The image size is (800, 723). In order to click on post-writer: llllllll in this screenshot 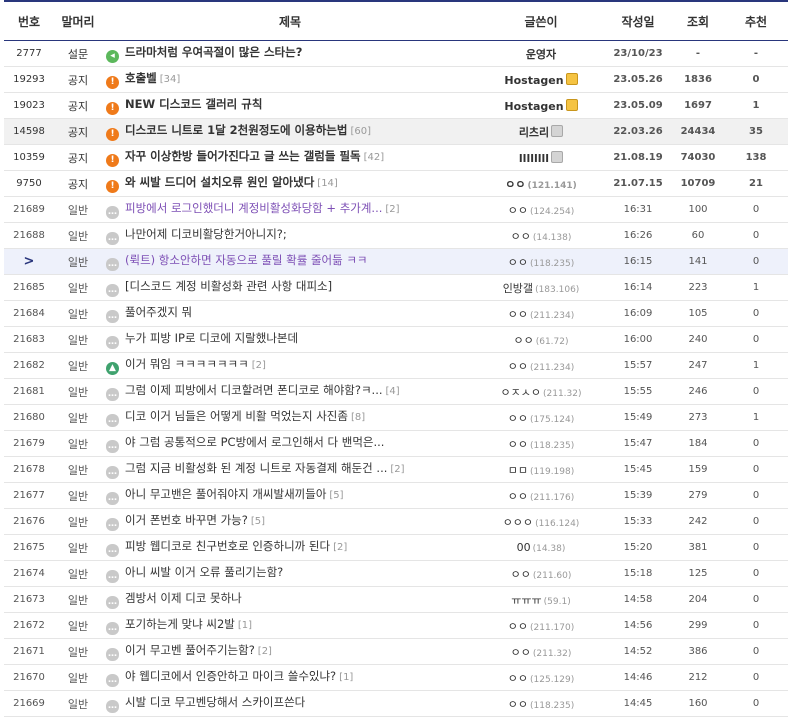, I will do `click(541, 157)`.